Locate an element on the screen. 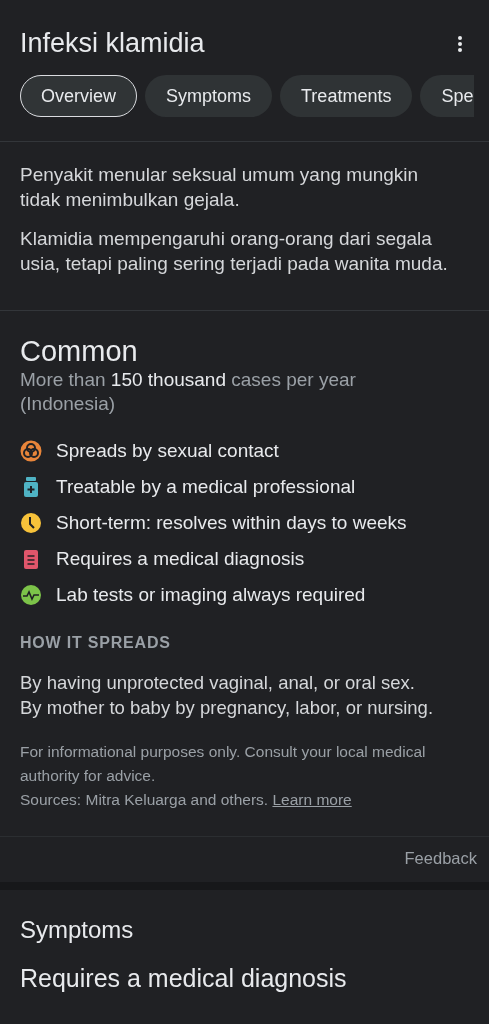 The width and height of the screenshot is (489, 1024). tab: Symptoms is located at coordinates (209, 96).